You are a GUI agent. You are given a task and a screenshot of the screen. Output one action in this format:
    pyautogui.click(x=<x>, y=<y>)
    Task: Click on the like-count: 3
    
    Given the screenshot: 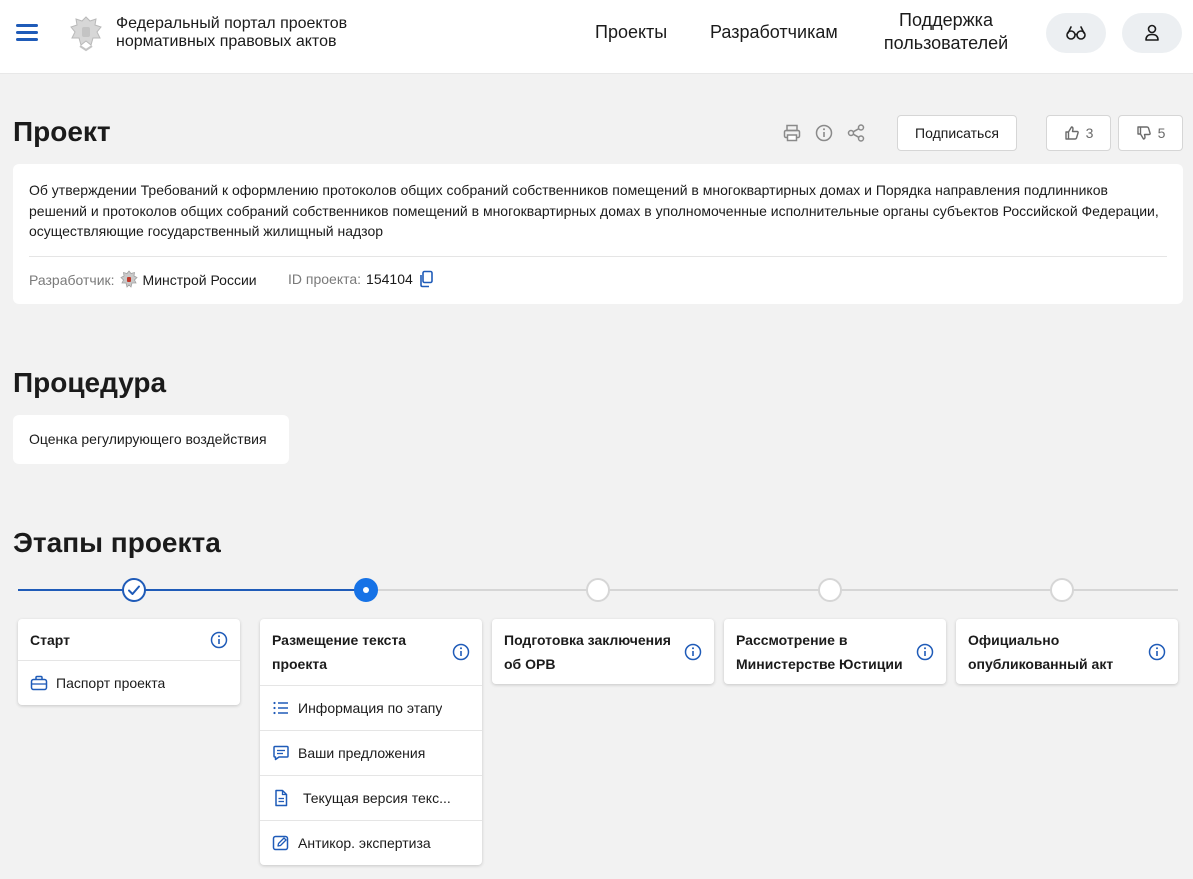 What is the action you would take?
    pyautogui.click(x=1089, y=133)
    